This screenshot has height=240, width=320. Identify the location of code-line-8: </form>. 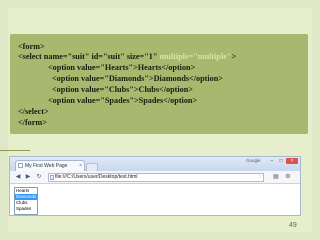
(32, 122).